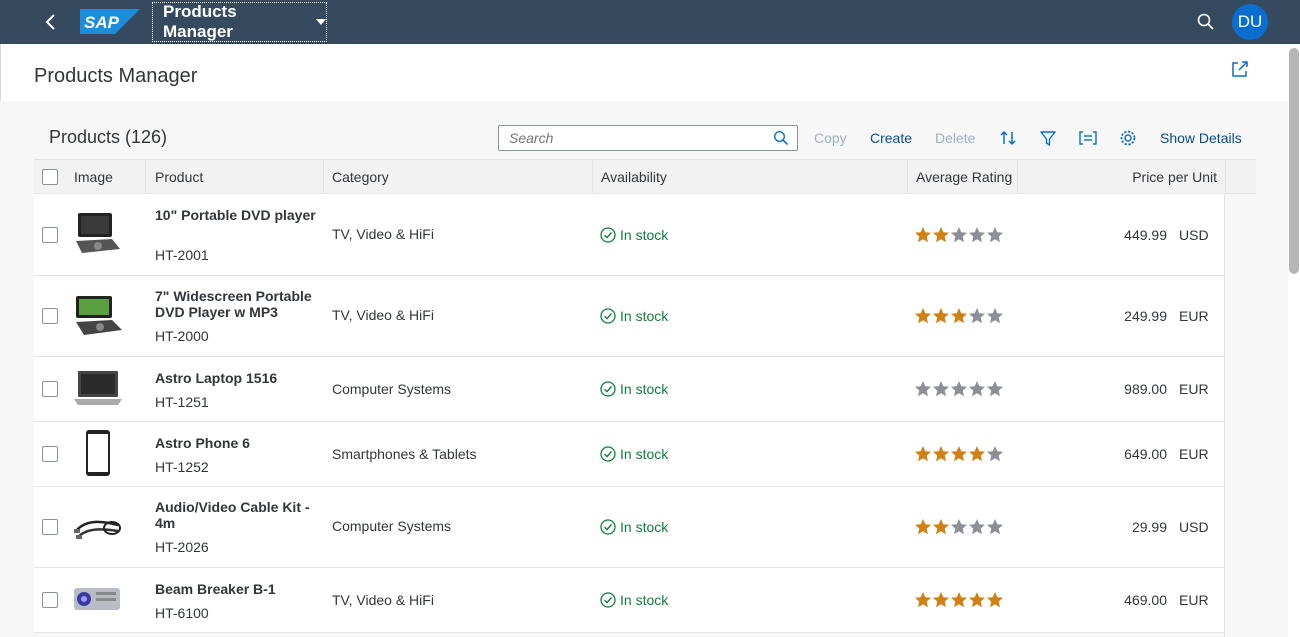 The image size is (1300, 637). Describe the element at coordinates (891, 138) in the screenshot. I see `create-button: Create` at that location.